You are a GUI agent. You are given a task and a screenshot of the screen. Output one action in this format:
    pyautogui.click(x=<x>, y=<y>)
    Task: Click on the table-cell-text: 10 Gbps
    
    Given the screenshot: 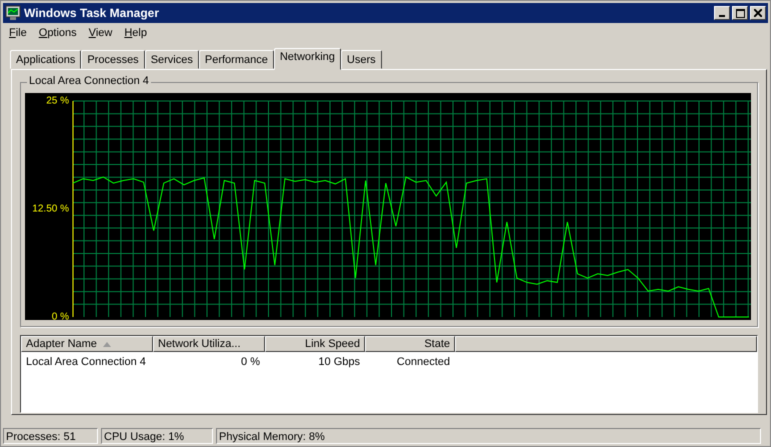 What is the action you would take?
    pyautogui.click(x=339, y=362)
    